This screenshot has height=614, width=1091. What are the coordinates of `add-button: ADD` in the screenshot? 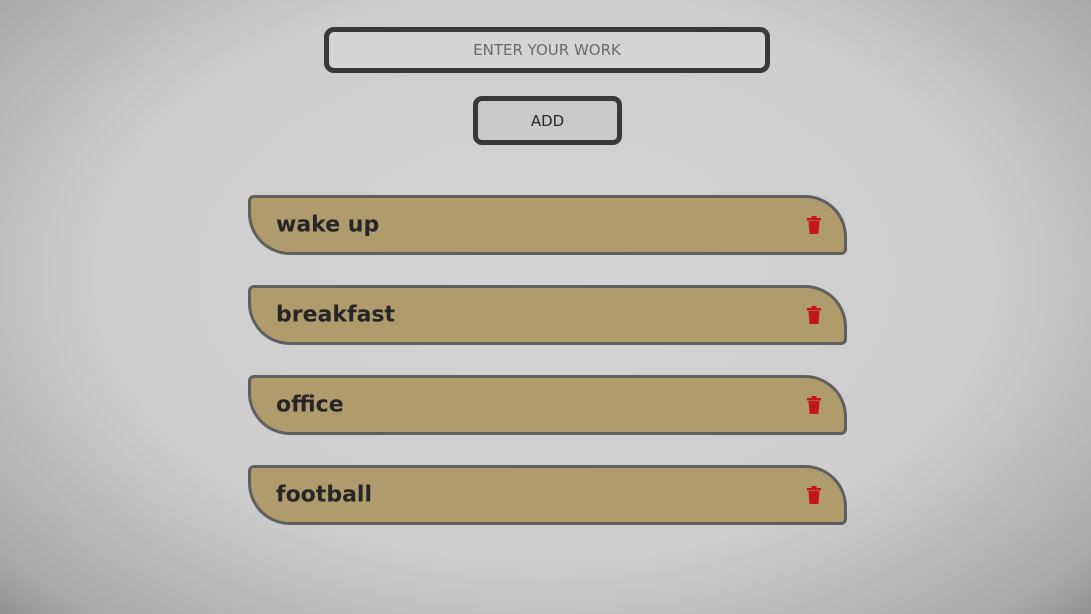 It's located at (547, 120).